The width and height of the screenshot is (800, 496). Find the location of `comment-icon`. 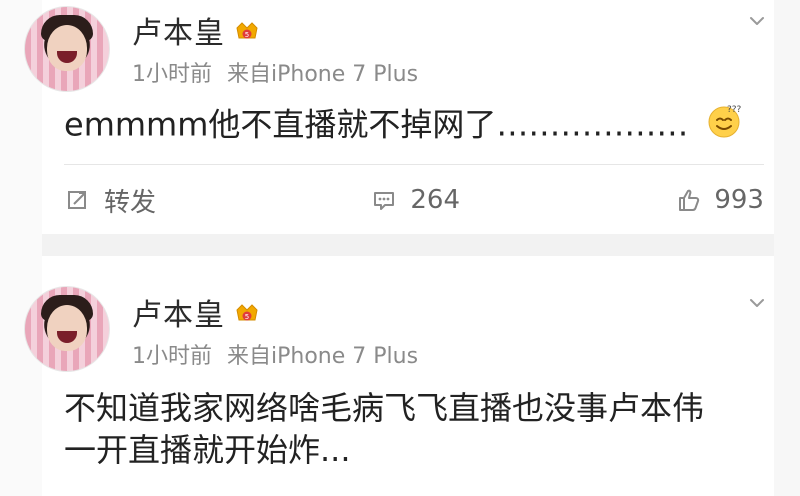

comment-icon is located at coordinates (384, 200).